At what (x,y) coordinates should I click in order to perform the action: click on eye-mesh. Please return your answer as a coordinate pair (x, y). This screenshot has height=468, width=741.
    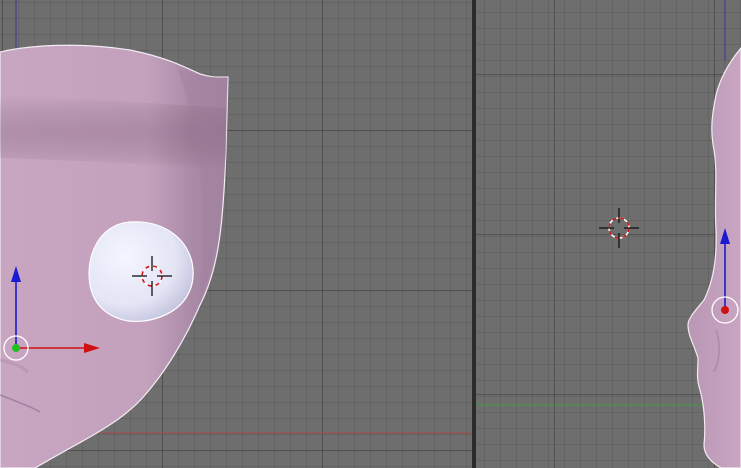
    Looking at the image, I should click on (141, 271).